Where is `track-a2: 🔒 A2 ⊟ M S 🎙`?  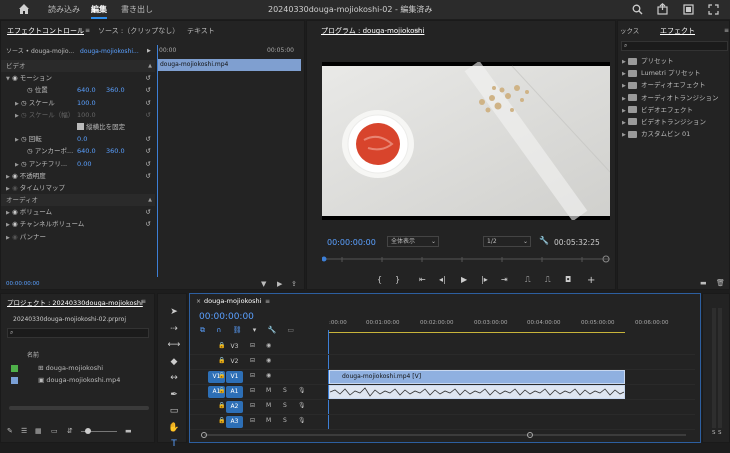 track-a2: 🔒 A2 ⊟ M S 🎙 is located at coordinates (442, 407).